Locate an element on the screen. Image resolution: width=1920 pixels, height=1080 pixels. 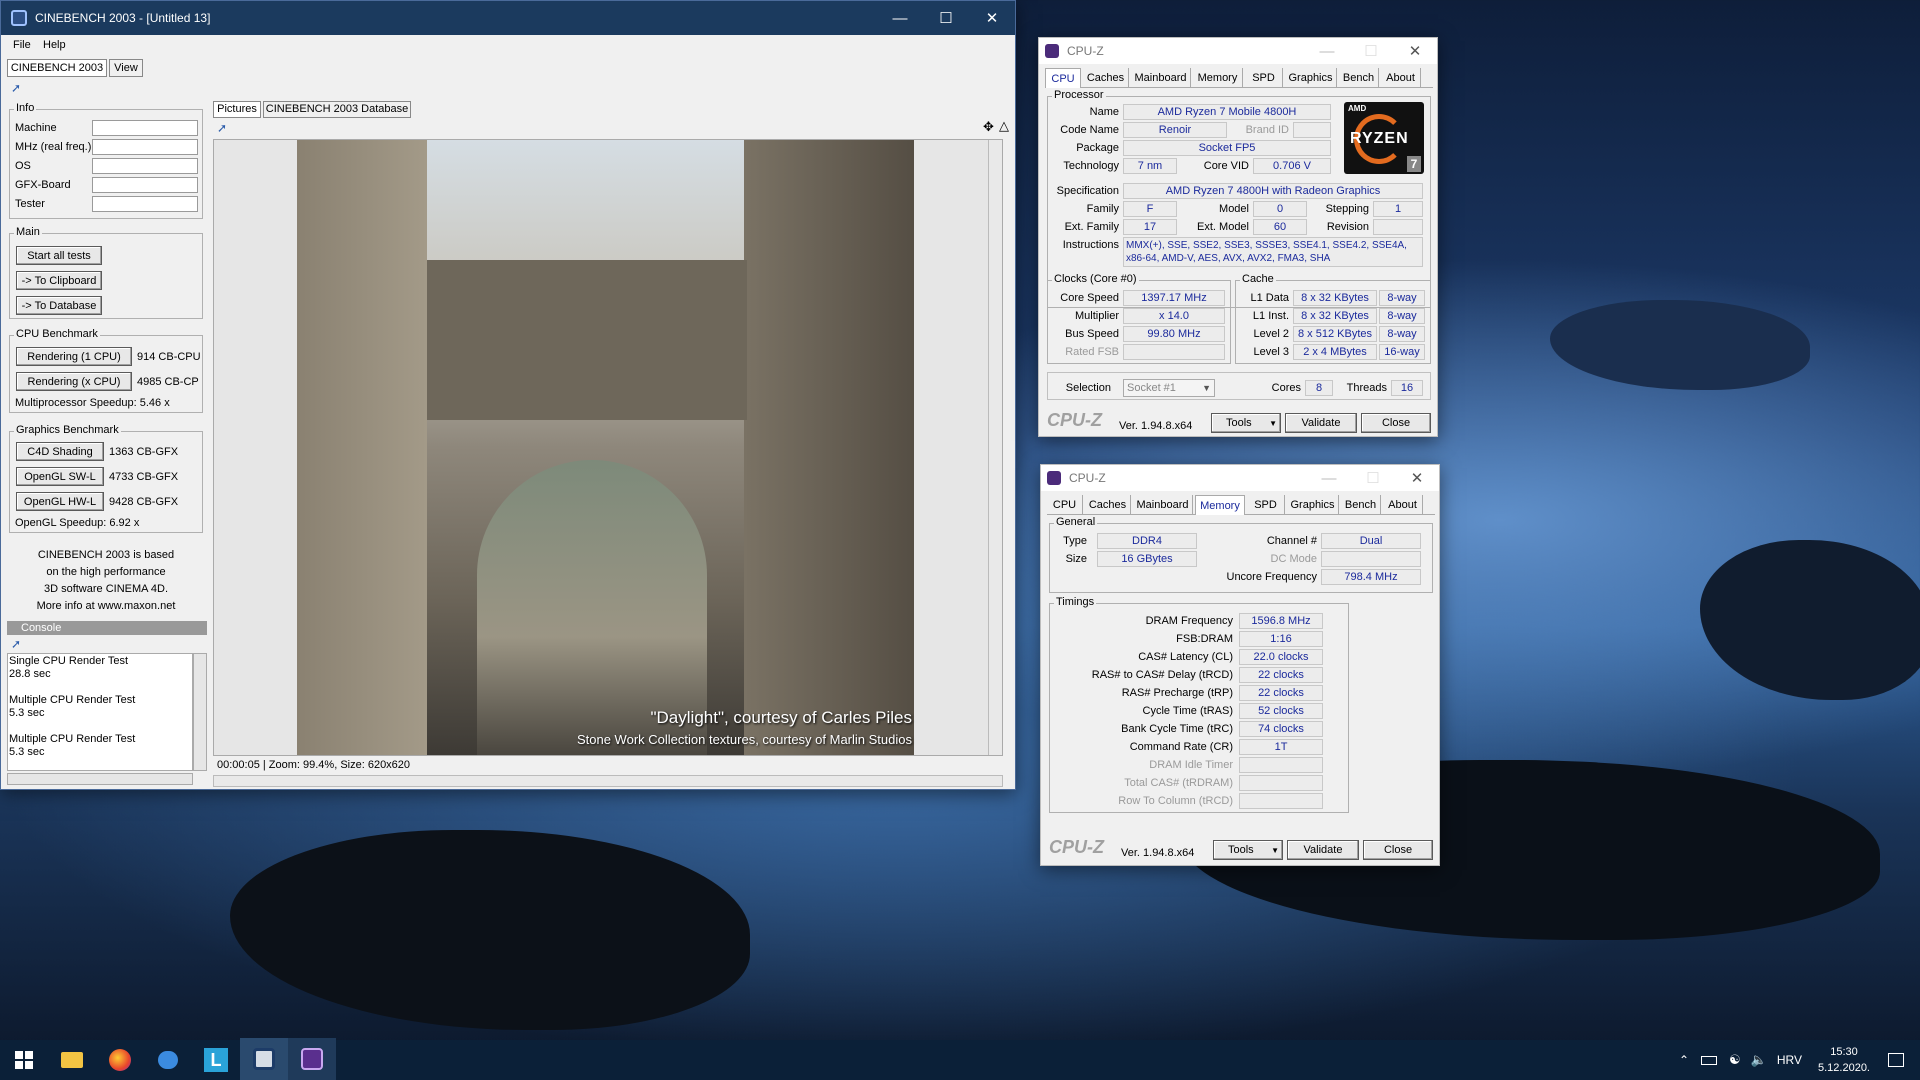
gfx-board-field is located at coordinates (145, 185).